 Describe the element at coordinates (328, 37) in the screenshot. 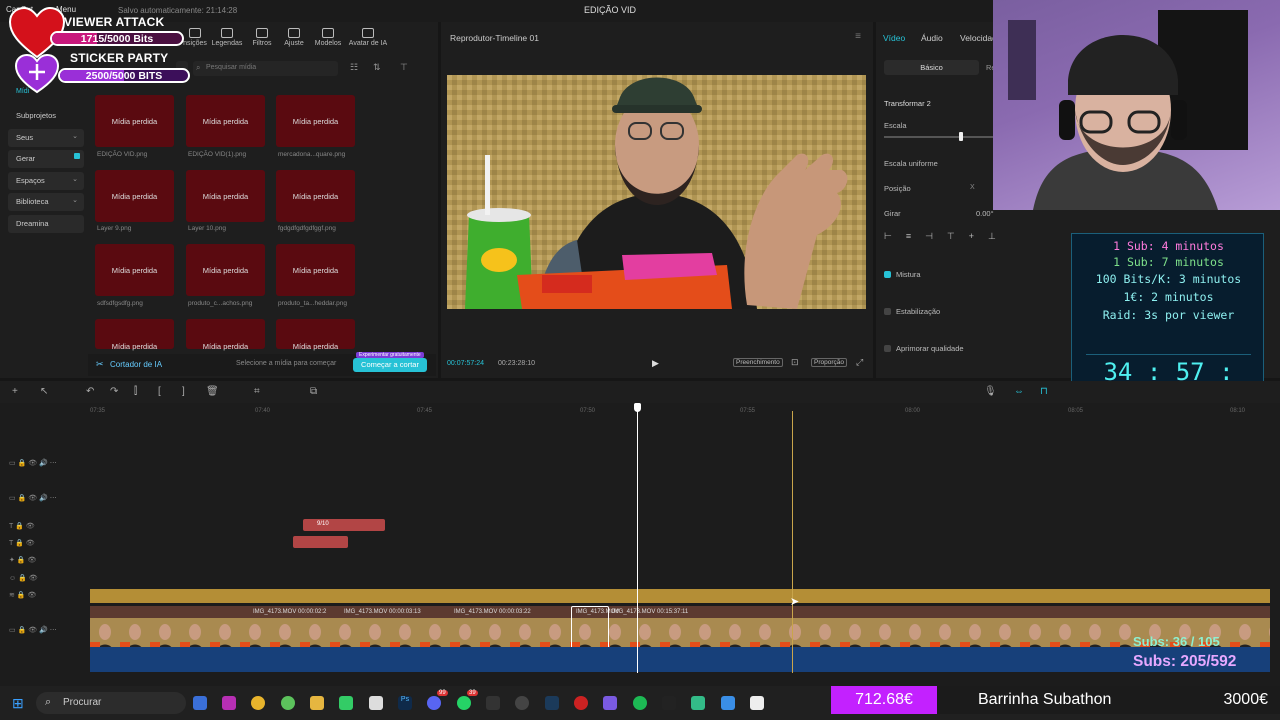

I see `tab-templates: Modelos` at that location.